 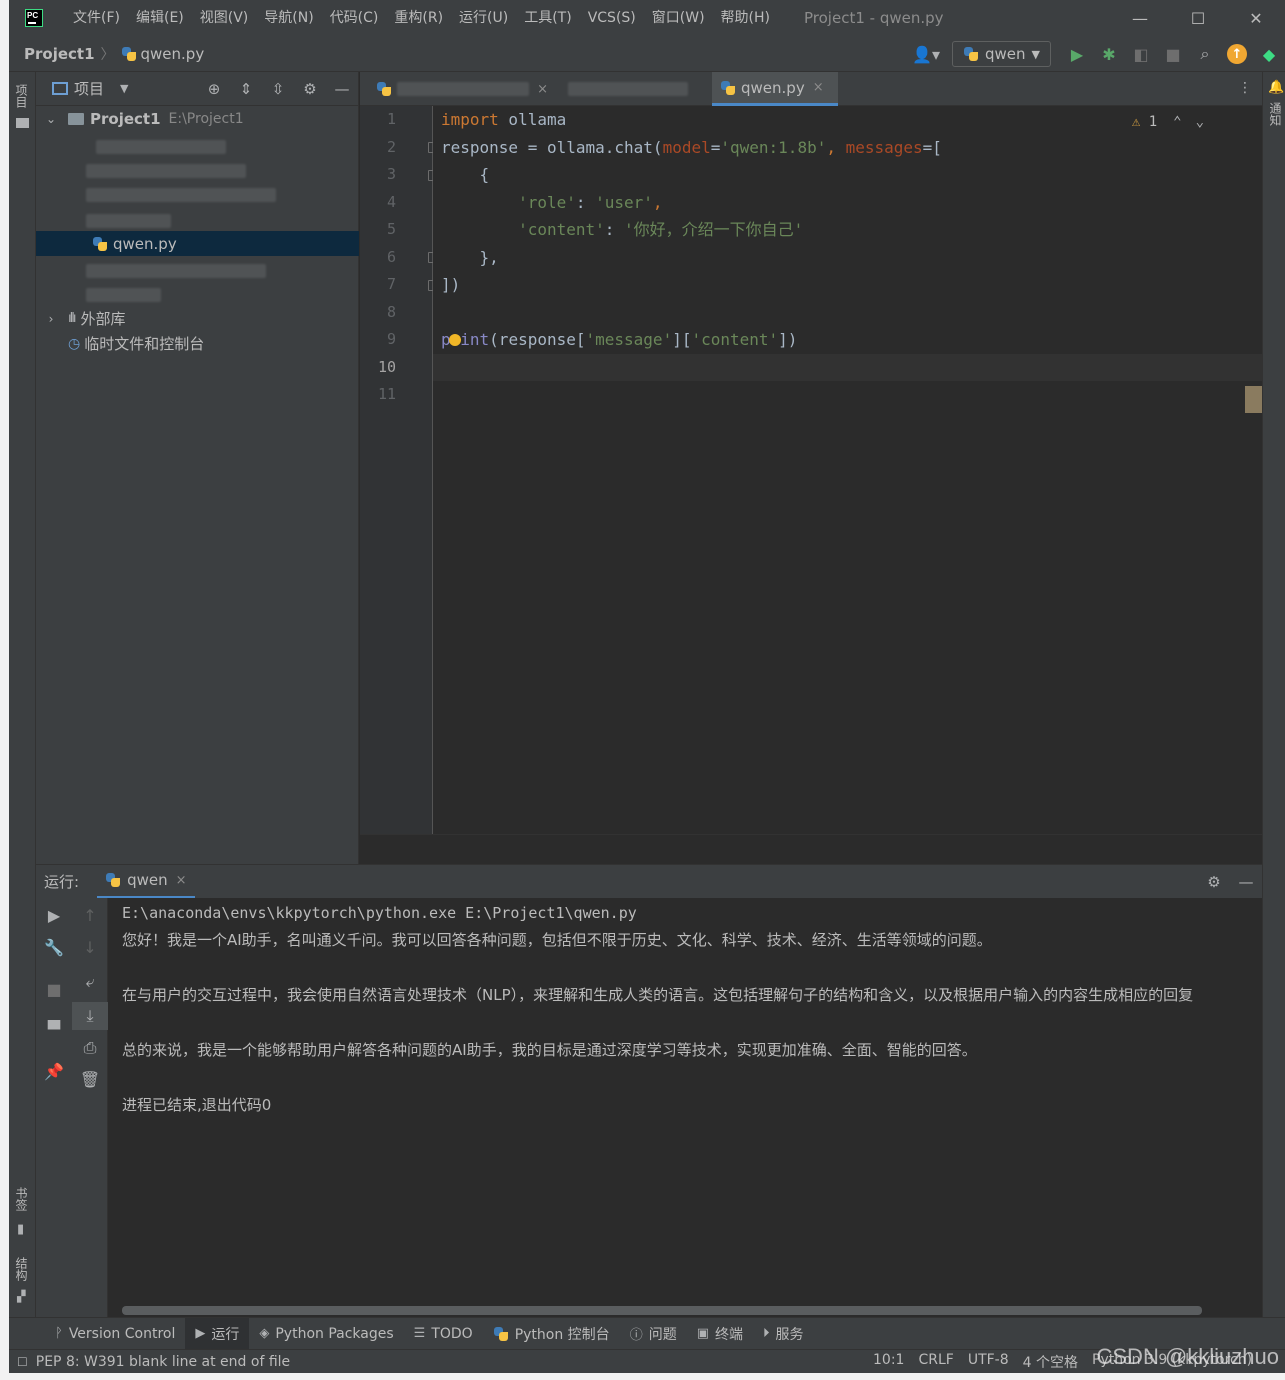 I want to click on arrow-up-icon: ↑, so click(x=90, y=915).